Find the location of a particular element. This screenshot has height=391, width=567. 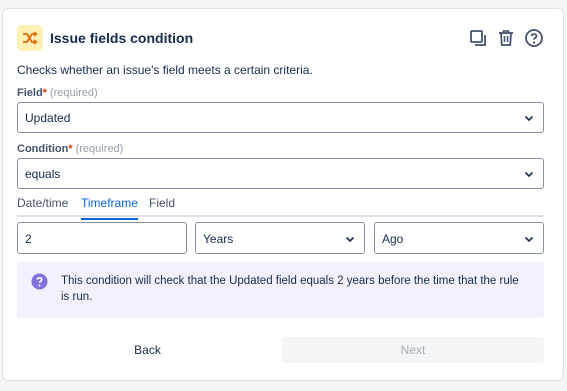

panel-header: Issue fields condition is located at coordinates (283, 39).